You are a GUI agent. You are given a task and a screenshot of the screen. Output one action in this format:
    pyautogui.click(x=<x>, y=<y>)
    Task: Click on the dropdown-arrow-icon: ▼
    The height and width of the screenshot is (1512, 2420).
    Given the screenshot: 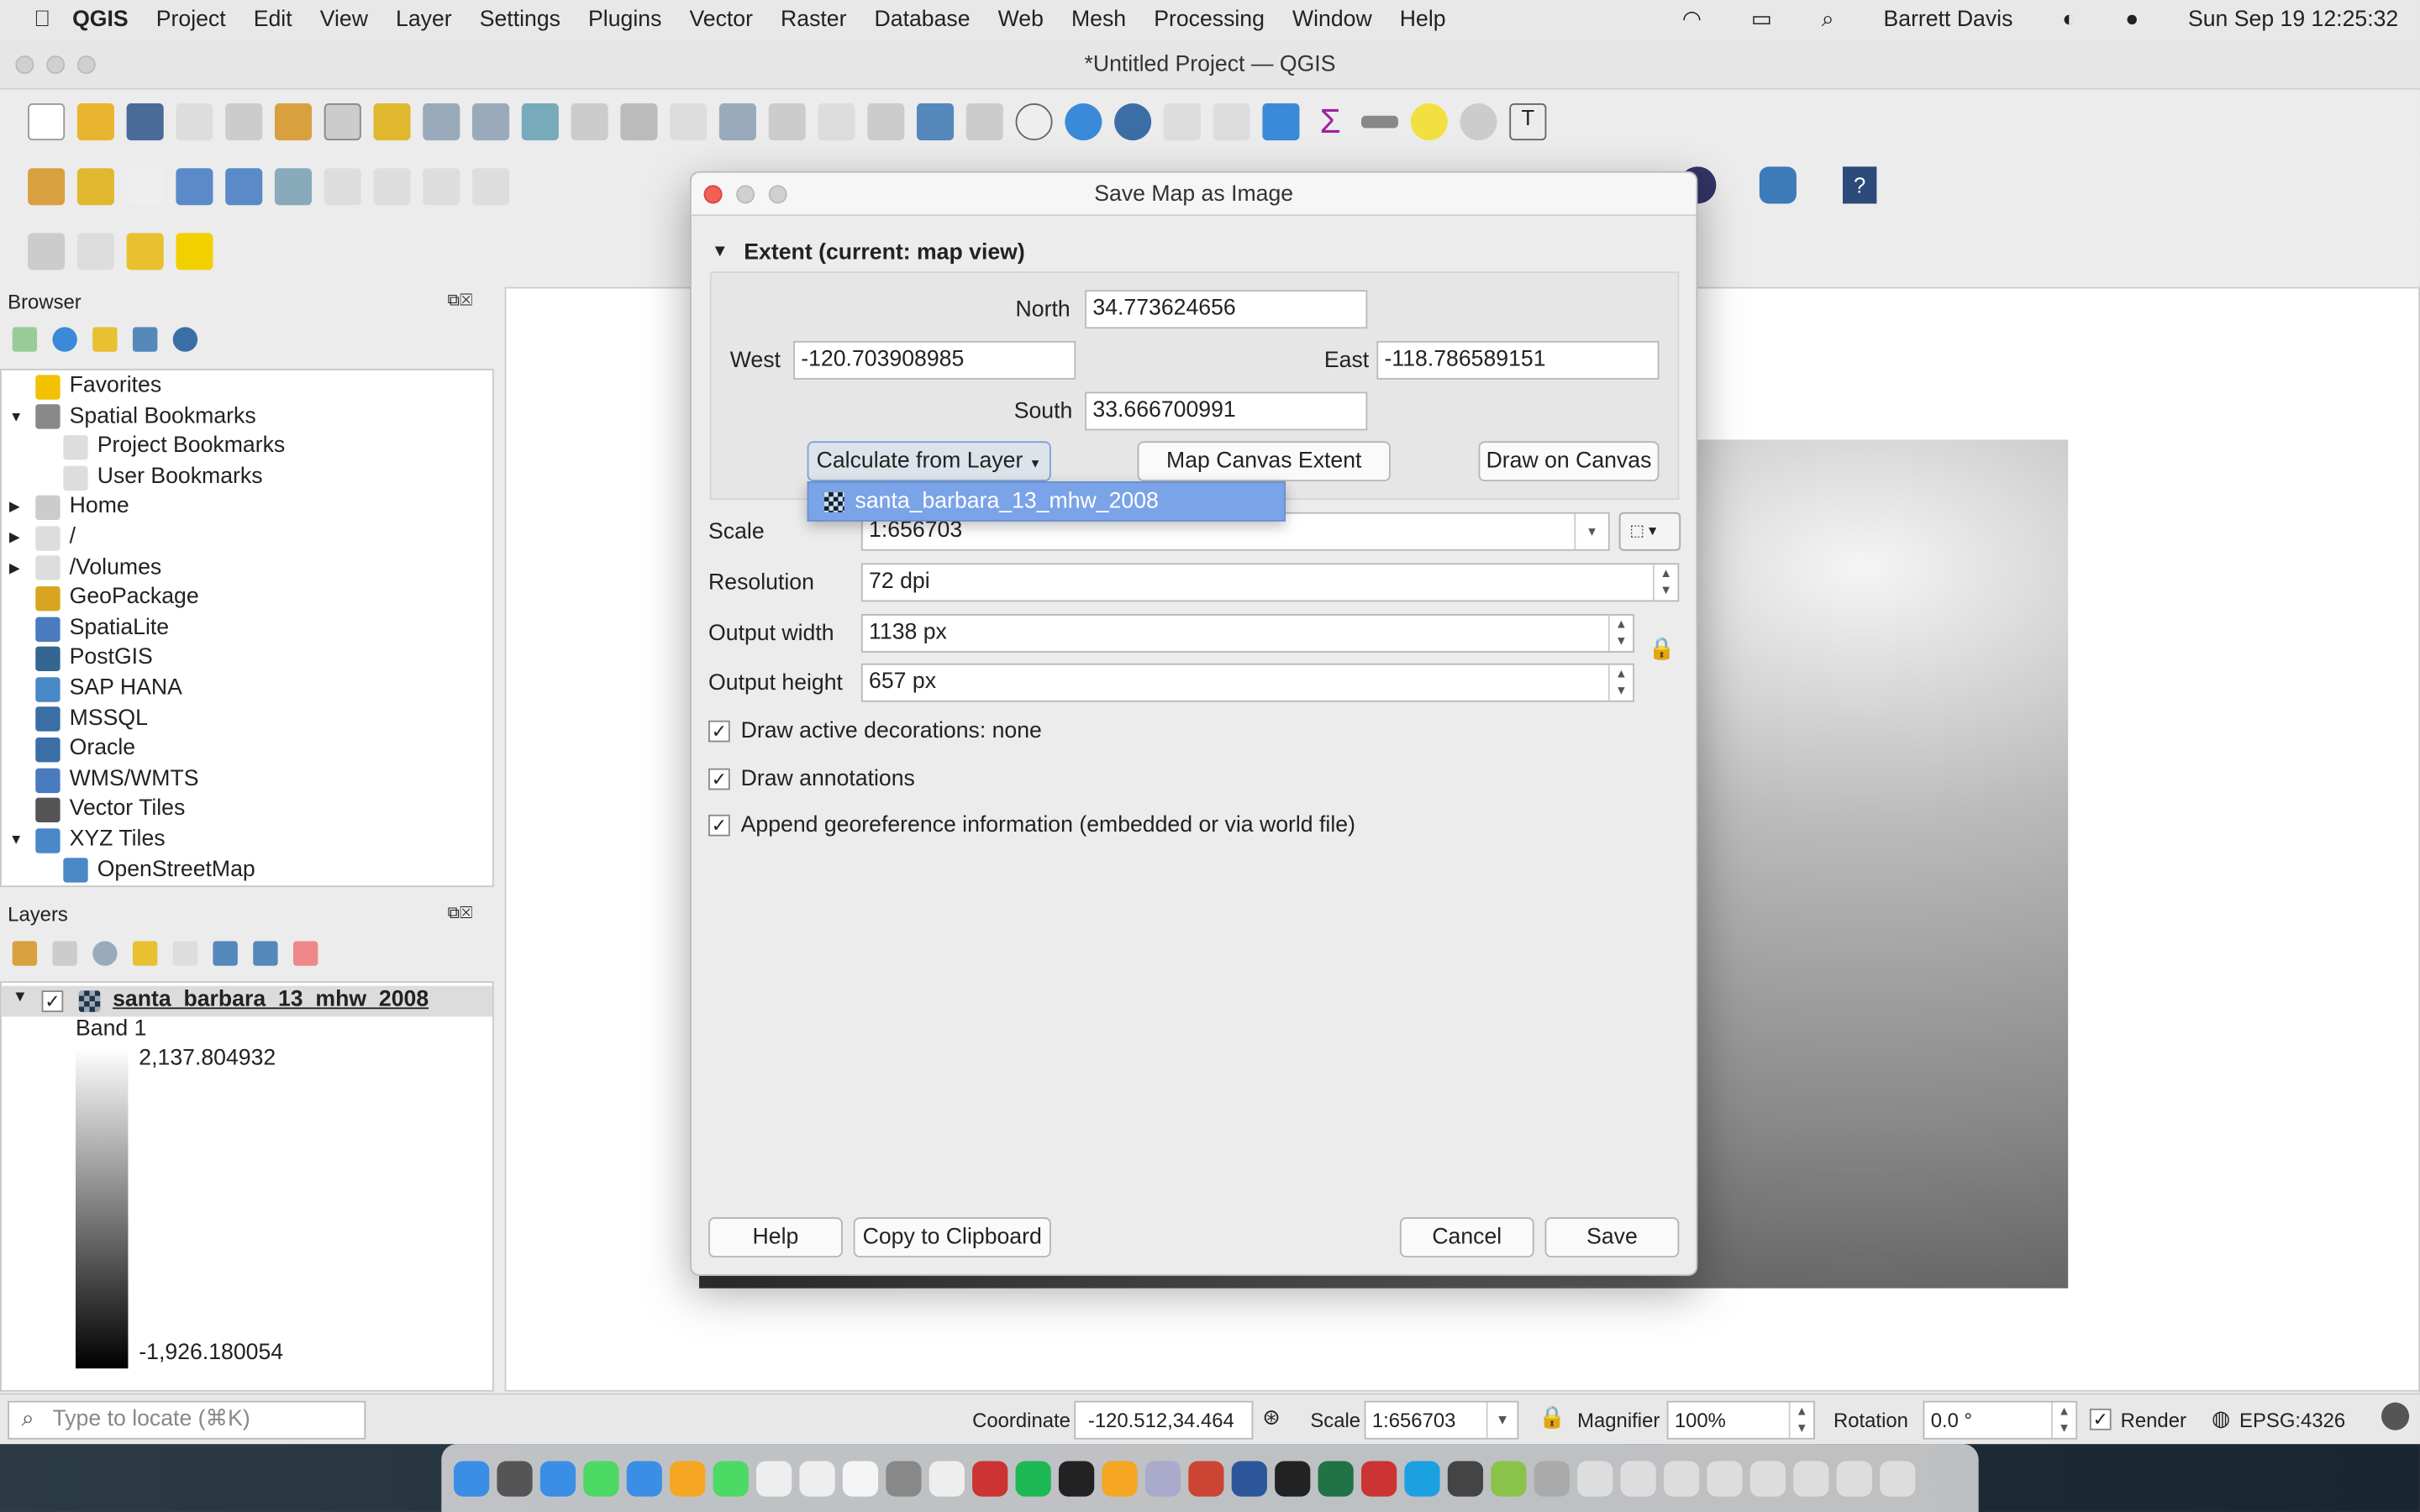 What is the action you would take?
    pyautogui.click(x=1502, y=1420)
    